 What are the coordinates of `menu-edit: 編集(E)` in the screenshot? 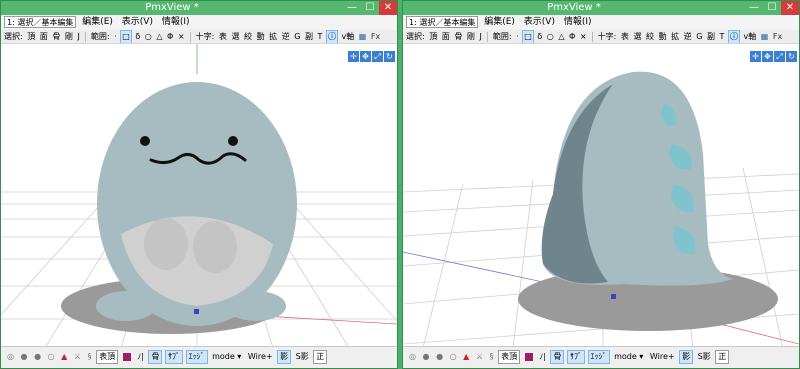 It's located at (97, 22).